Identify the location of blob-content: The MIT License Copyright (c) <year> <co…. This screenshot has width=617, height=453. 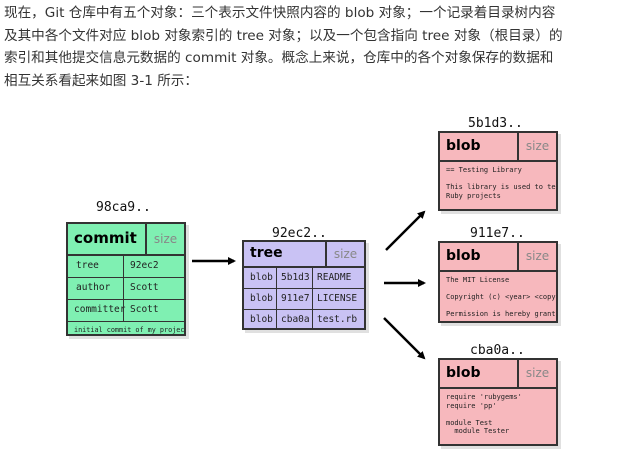
(501, 297).